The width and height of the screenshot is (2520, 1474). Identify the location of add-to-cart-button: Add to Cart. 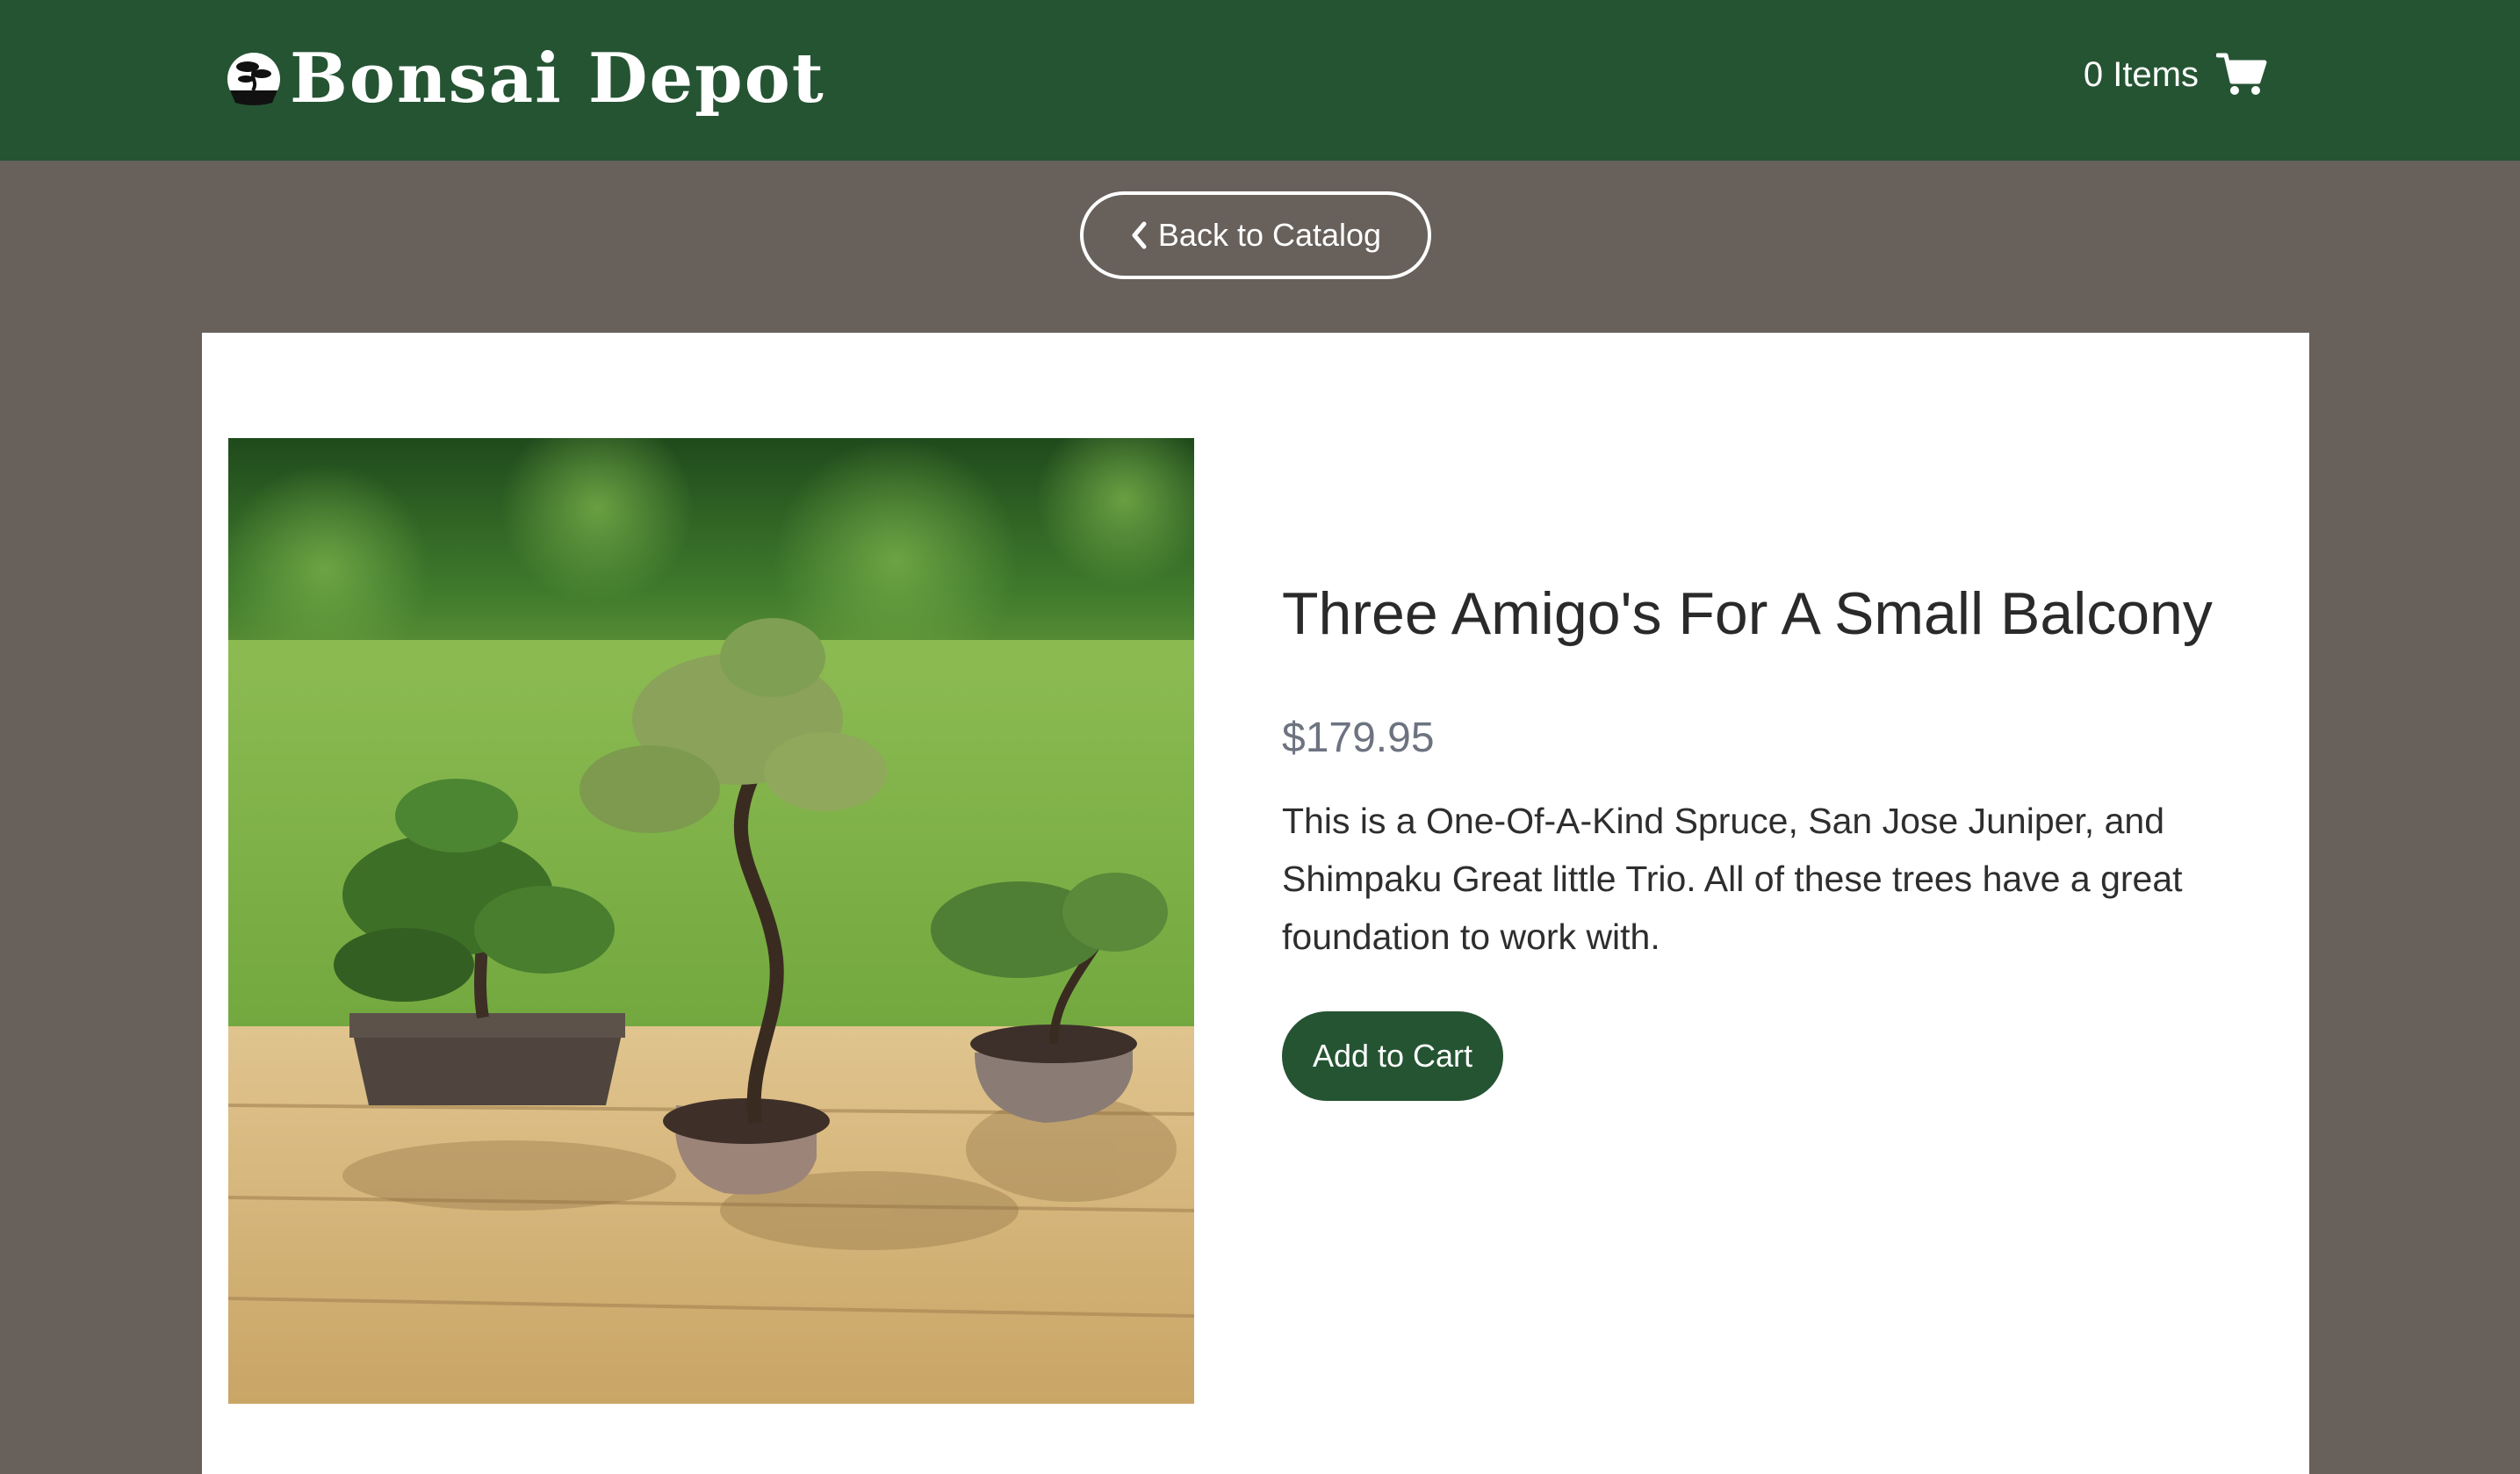
(1392, 1055).